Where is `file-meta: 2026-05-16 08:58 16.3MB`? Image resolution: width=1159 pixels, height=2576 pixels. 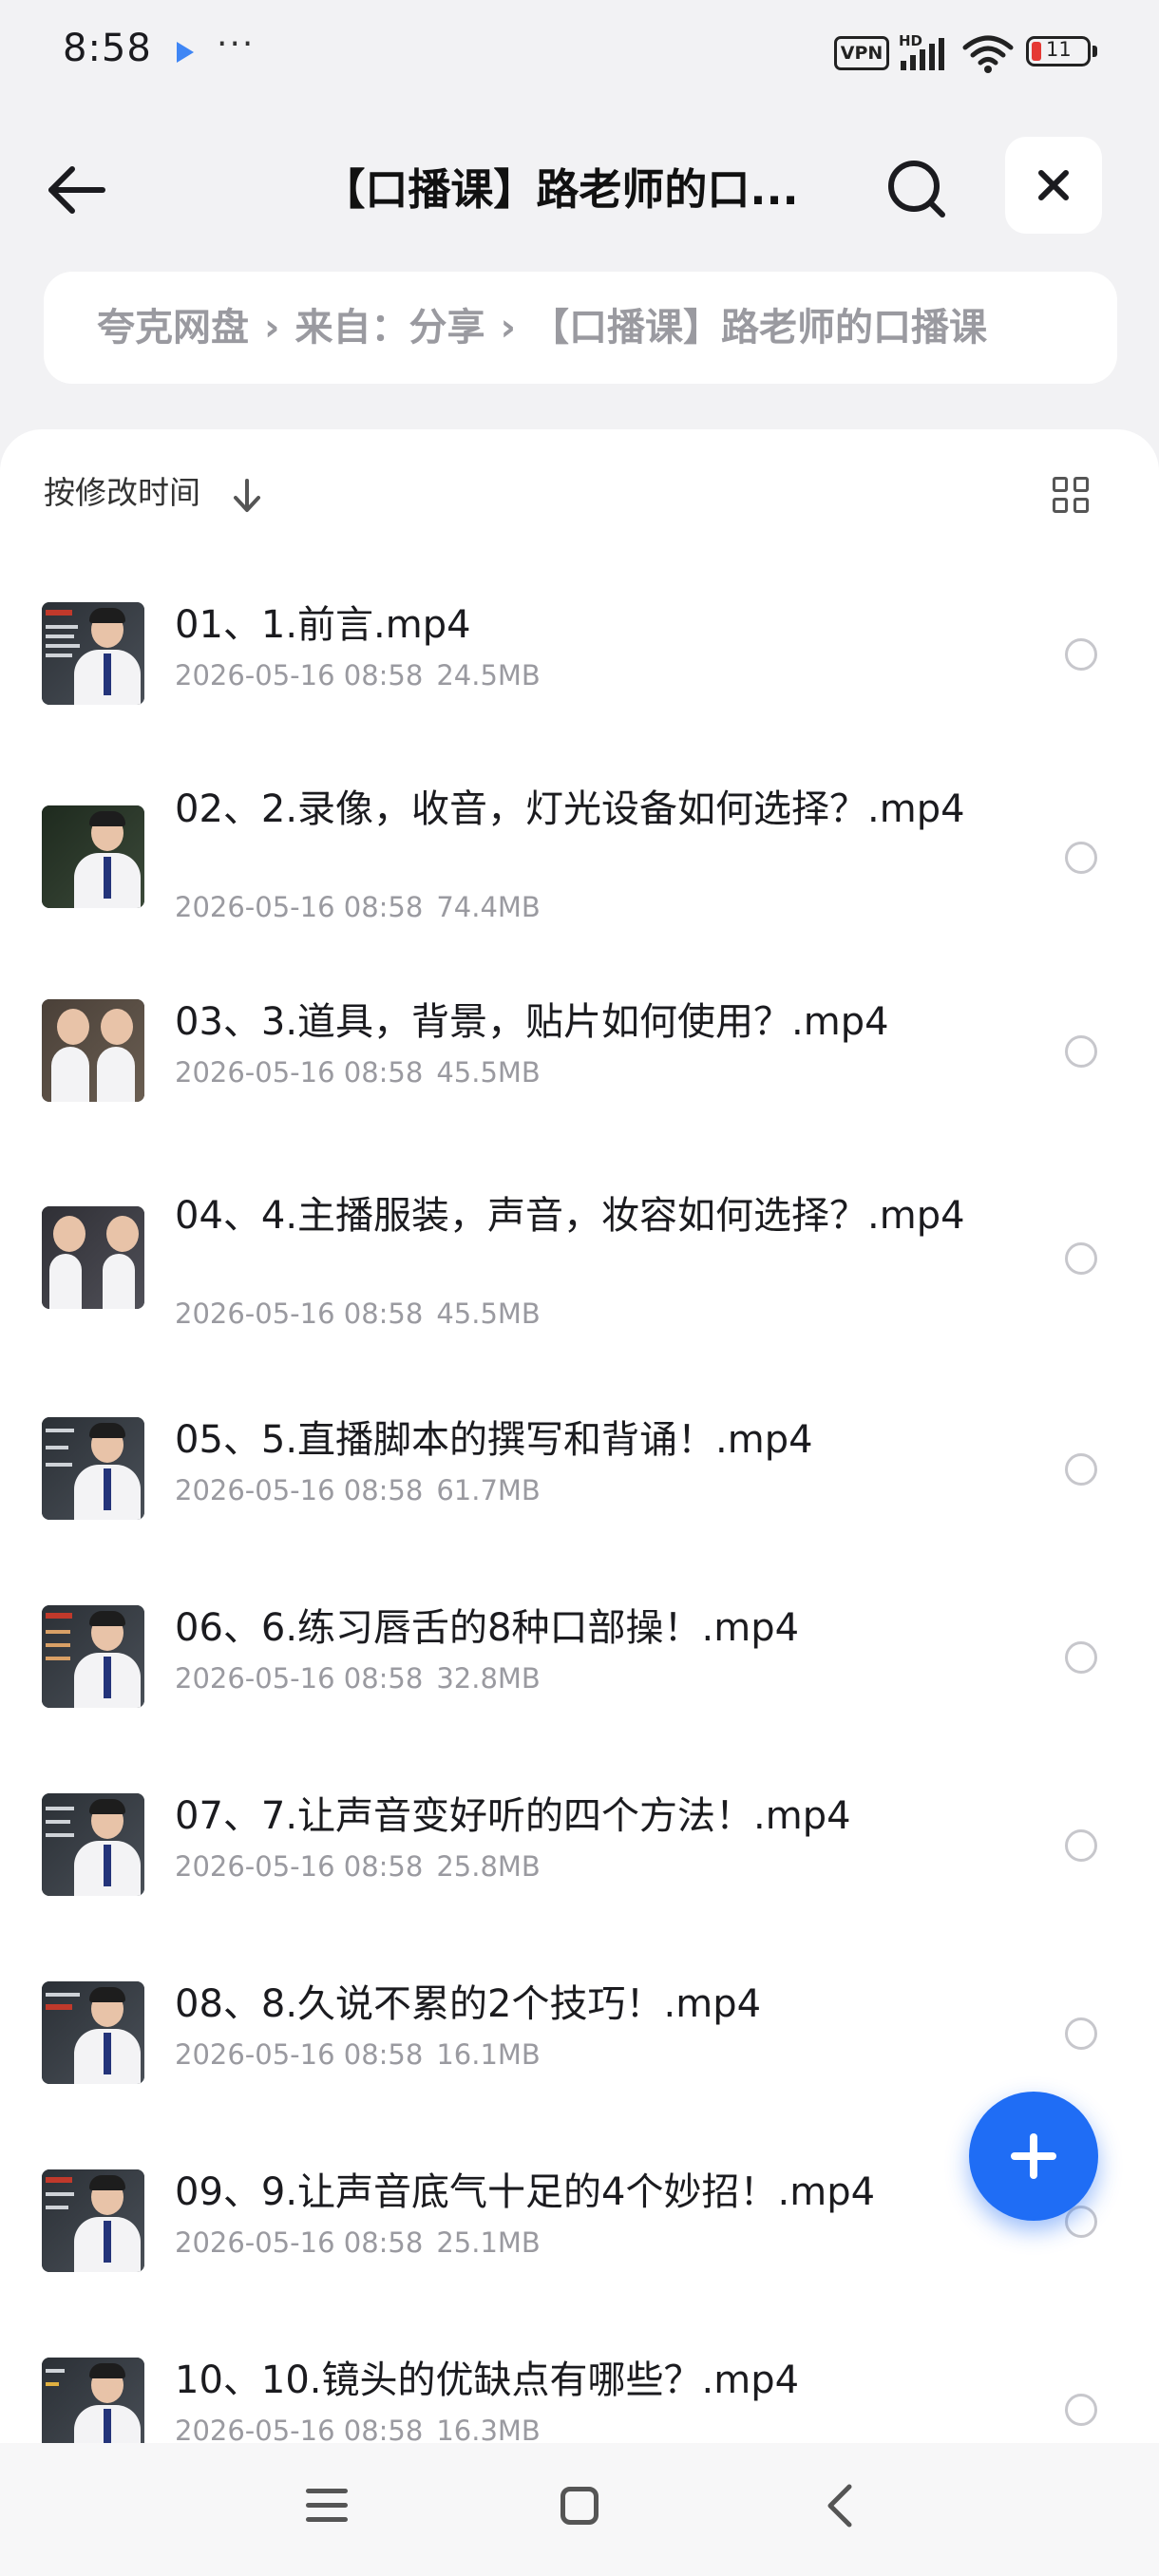
file-meta: 2026-05-16 08:58 16.3MB is located at coordinates (358, 2429).